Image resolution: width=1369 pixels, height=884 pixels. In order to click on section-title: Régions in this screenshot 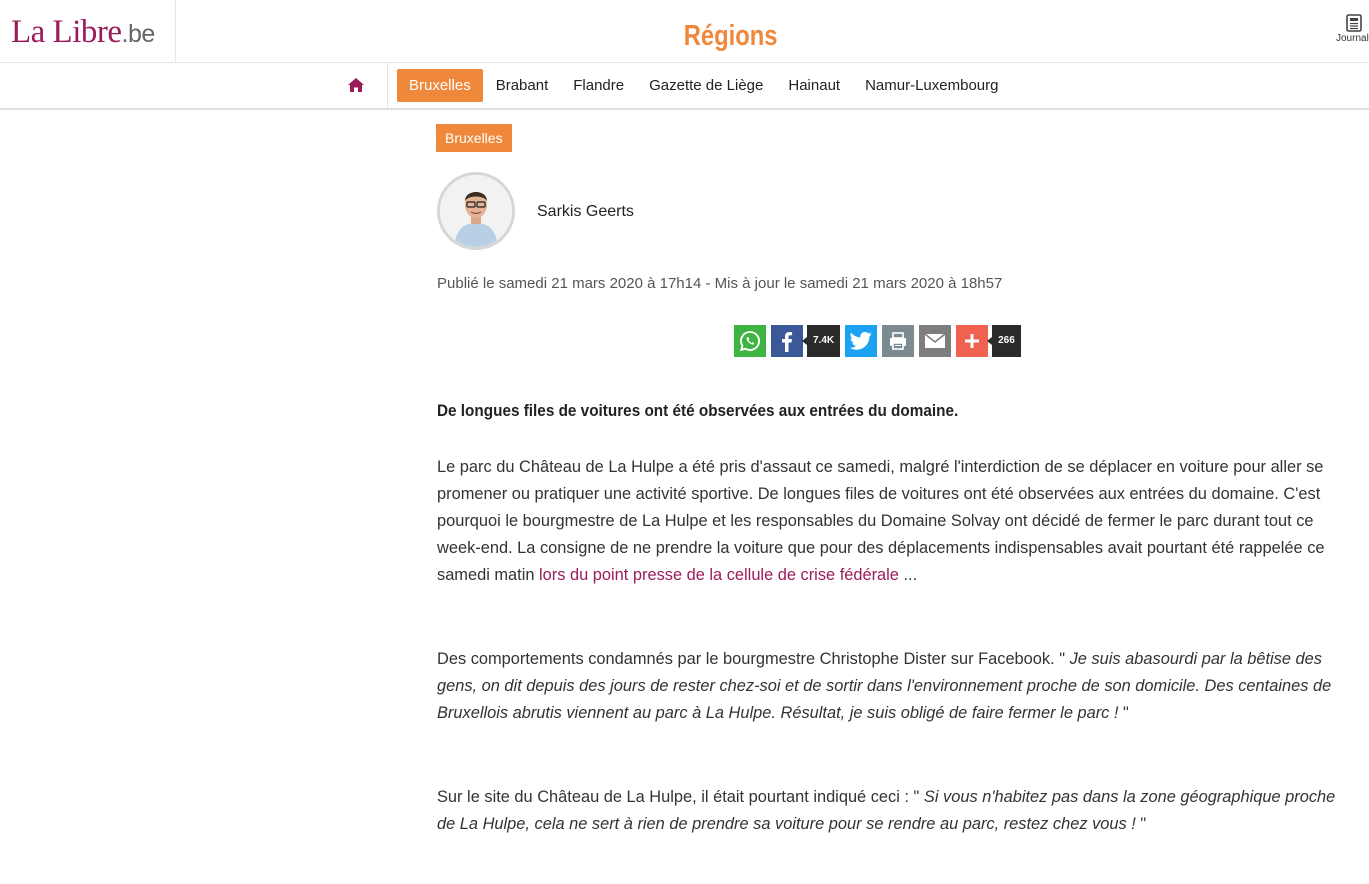, I will do `click(730, 36)`.